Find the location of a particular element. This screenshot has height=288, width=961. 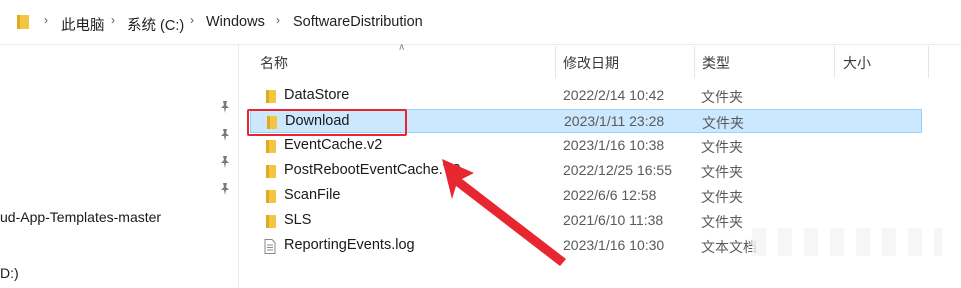

list-item: EventCache.v2 2023/1/16 10:38 文件夹 is located at coordinates (586, 146).